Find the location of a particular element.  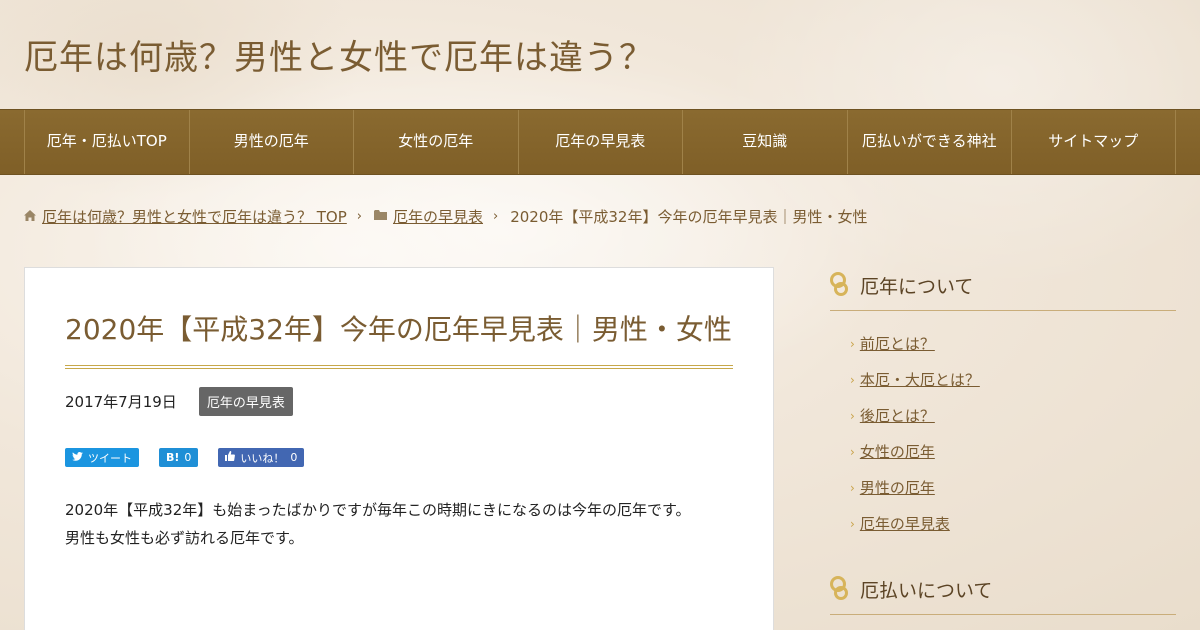

category-badge: 厄年の早見表 is located at coordinates (245, 402).